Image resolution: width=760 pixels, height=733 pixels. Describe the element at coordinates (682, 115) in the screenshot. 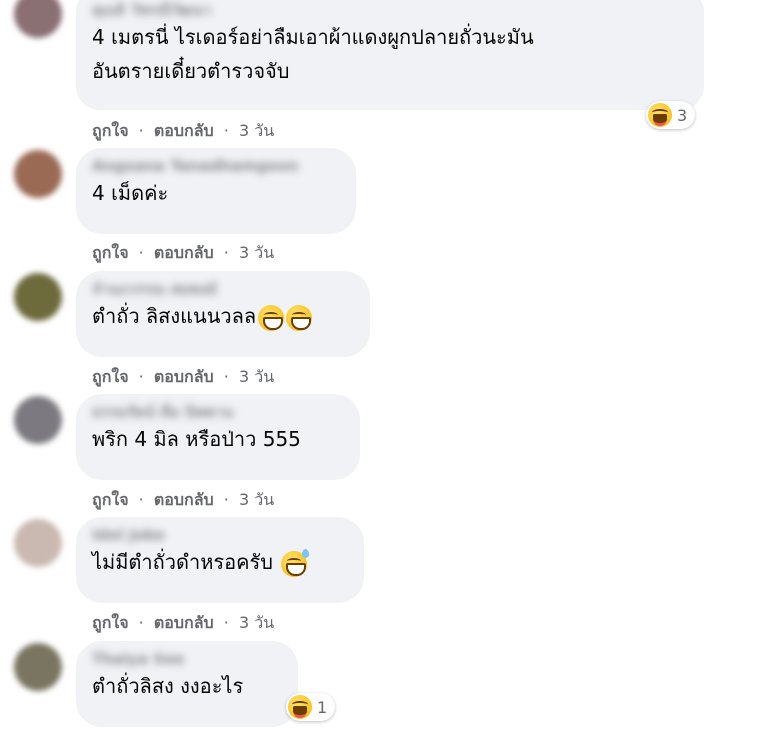

I see `reaction-count: 3` at that location.